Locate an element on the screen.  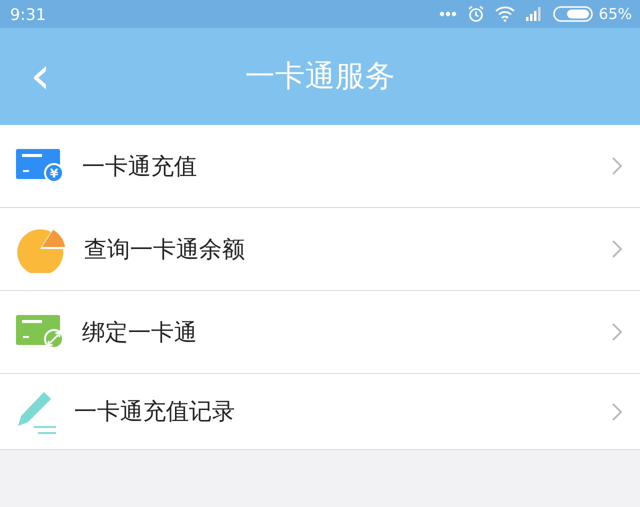
menu-item-label: 一卡通充值记录 is located at coordinates (155, 412).